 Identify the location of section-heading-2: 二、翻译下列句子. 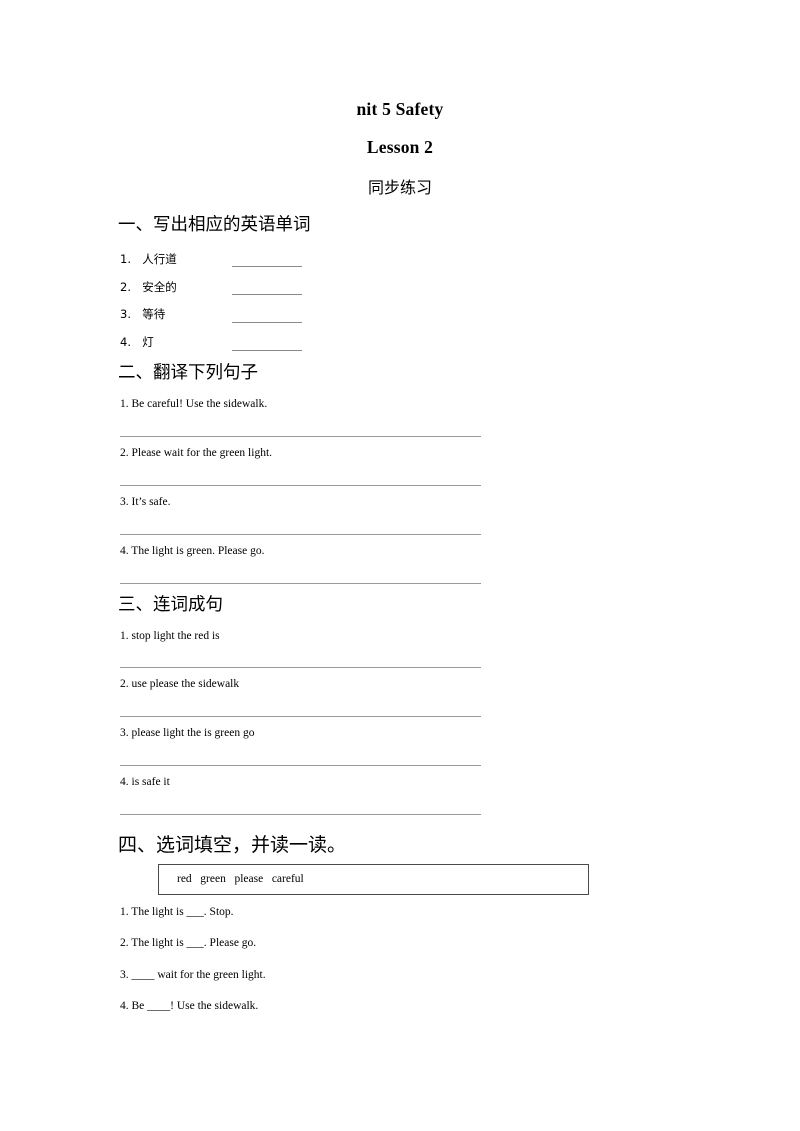
(188, 373).